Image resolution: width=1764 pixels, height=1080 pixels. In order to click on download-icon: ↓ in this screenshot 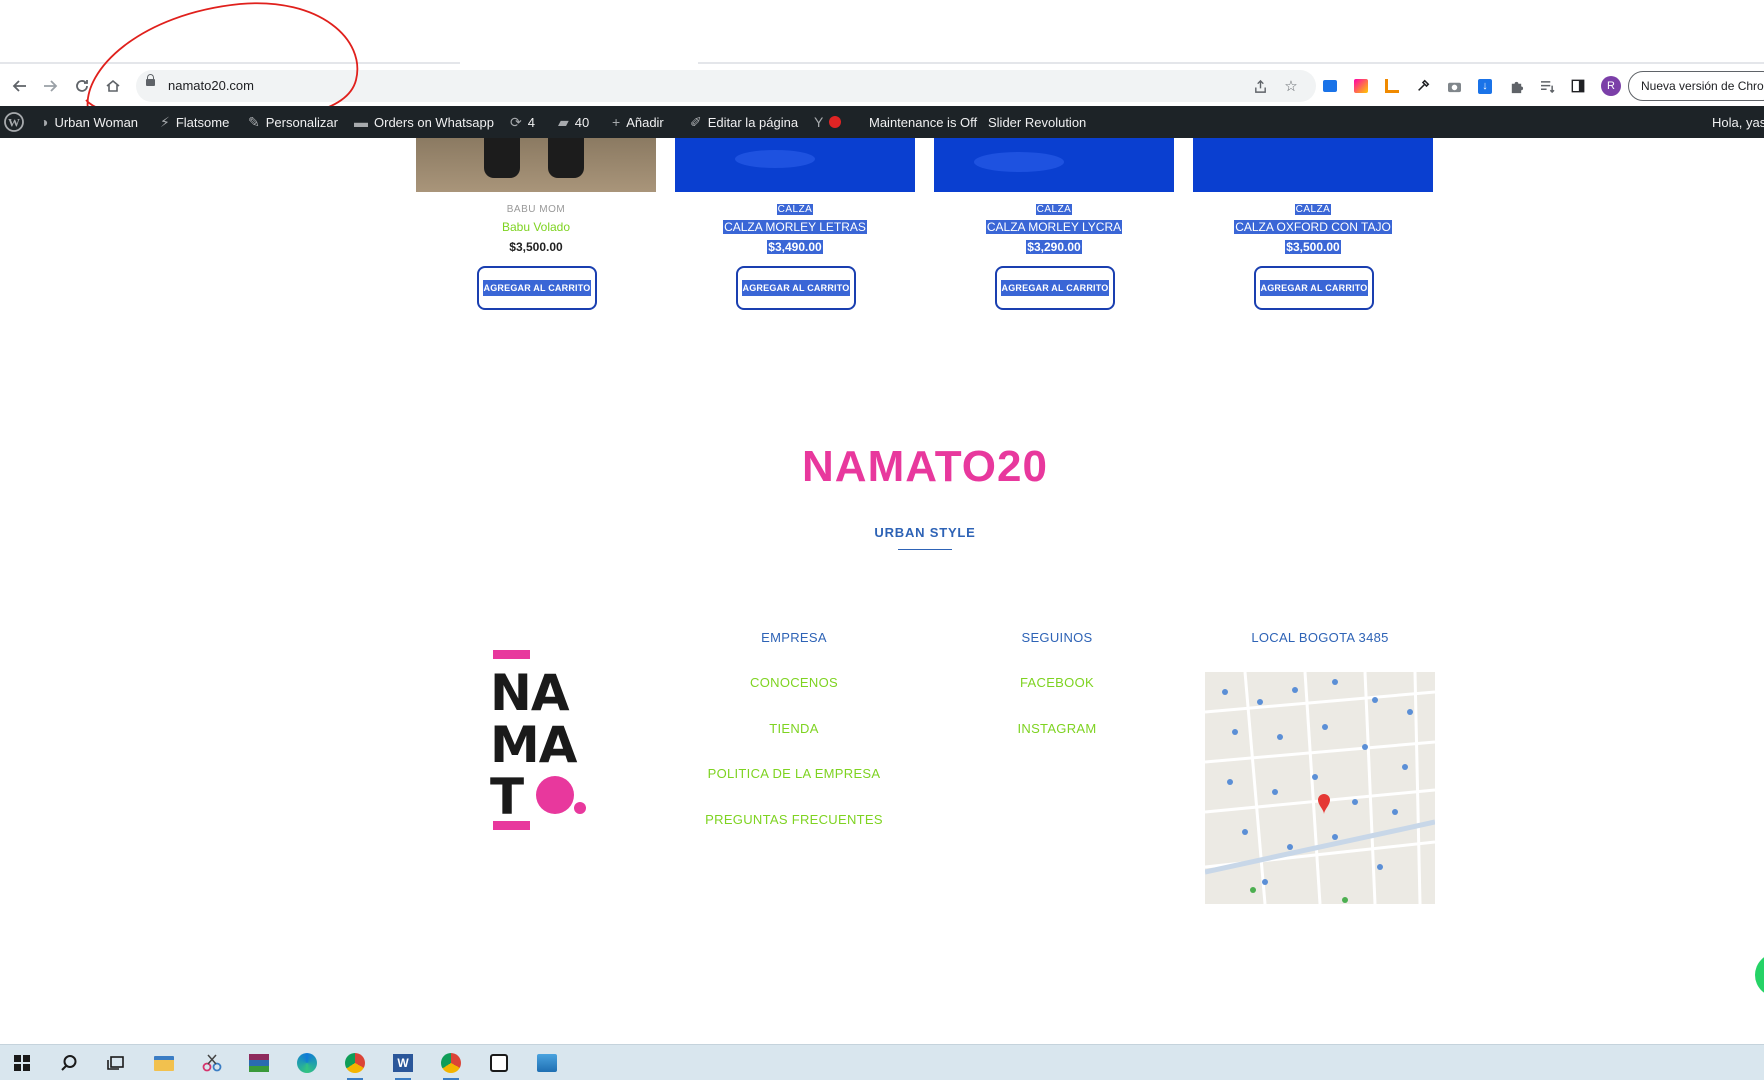, I will do `click(1485, 86)`.